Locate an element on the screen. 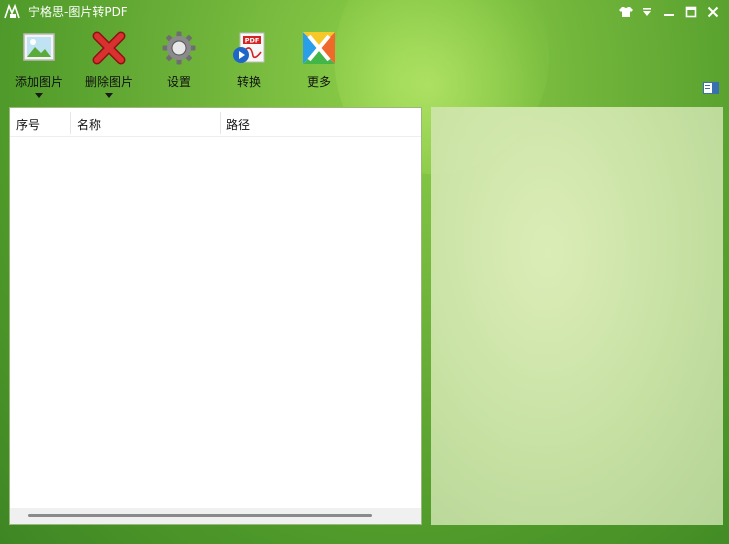 This screenshot has width=729, height=544. convert-button: PDF 转换 is located at coordinates (249, 61).